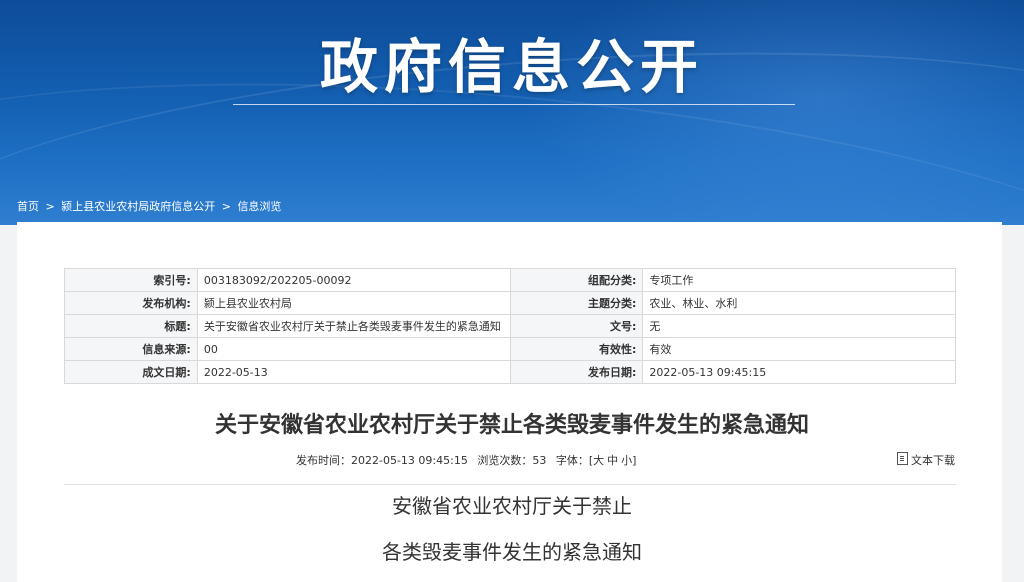 This screenshot has width=1024, height=582. Describe the element at coordinates (28, 206) in the screenshot. I see `breadcrumb-home: 首页` at that location.